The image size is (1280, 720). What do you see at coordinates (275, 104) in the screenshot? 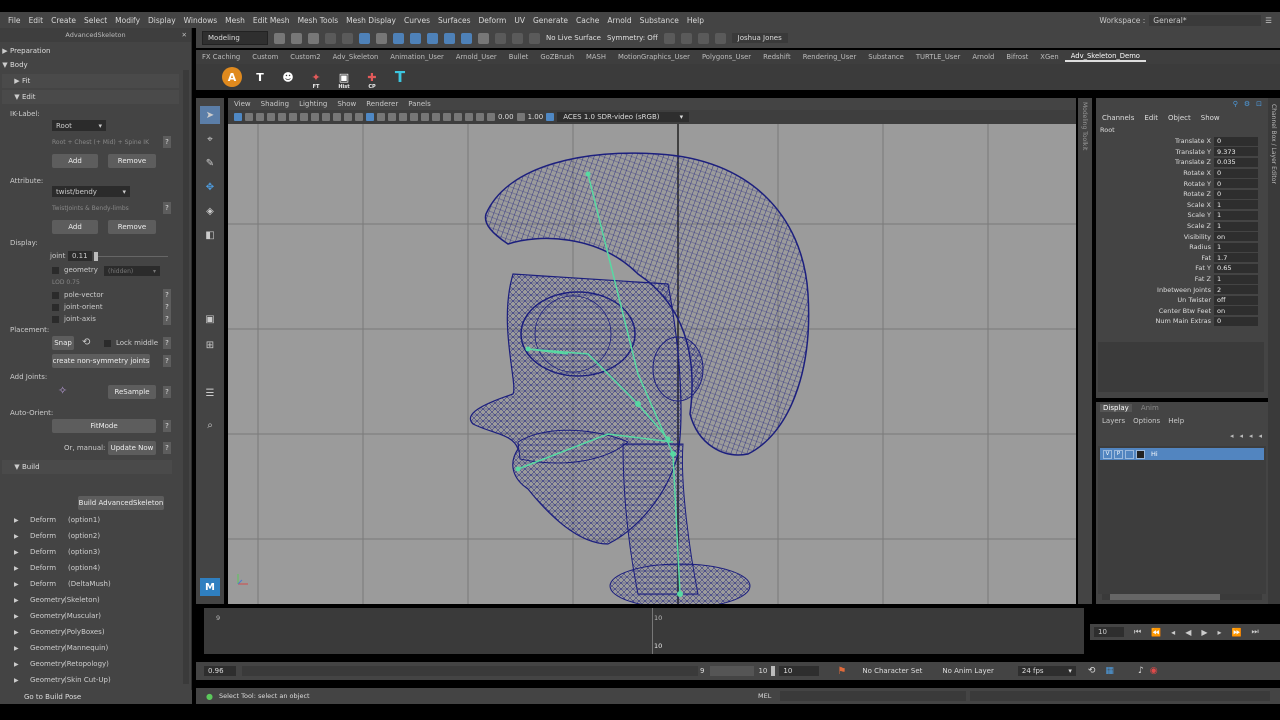
I see `viewport-menu-shading: Shading` at bounding box center [275, 104].